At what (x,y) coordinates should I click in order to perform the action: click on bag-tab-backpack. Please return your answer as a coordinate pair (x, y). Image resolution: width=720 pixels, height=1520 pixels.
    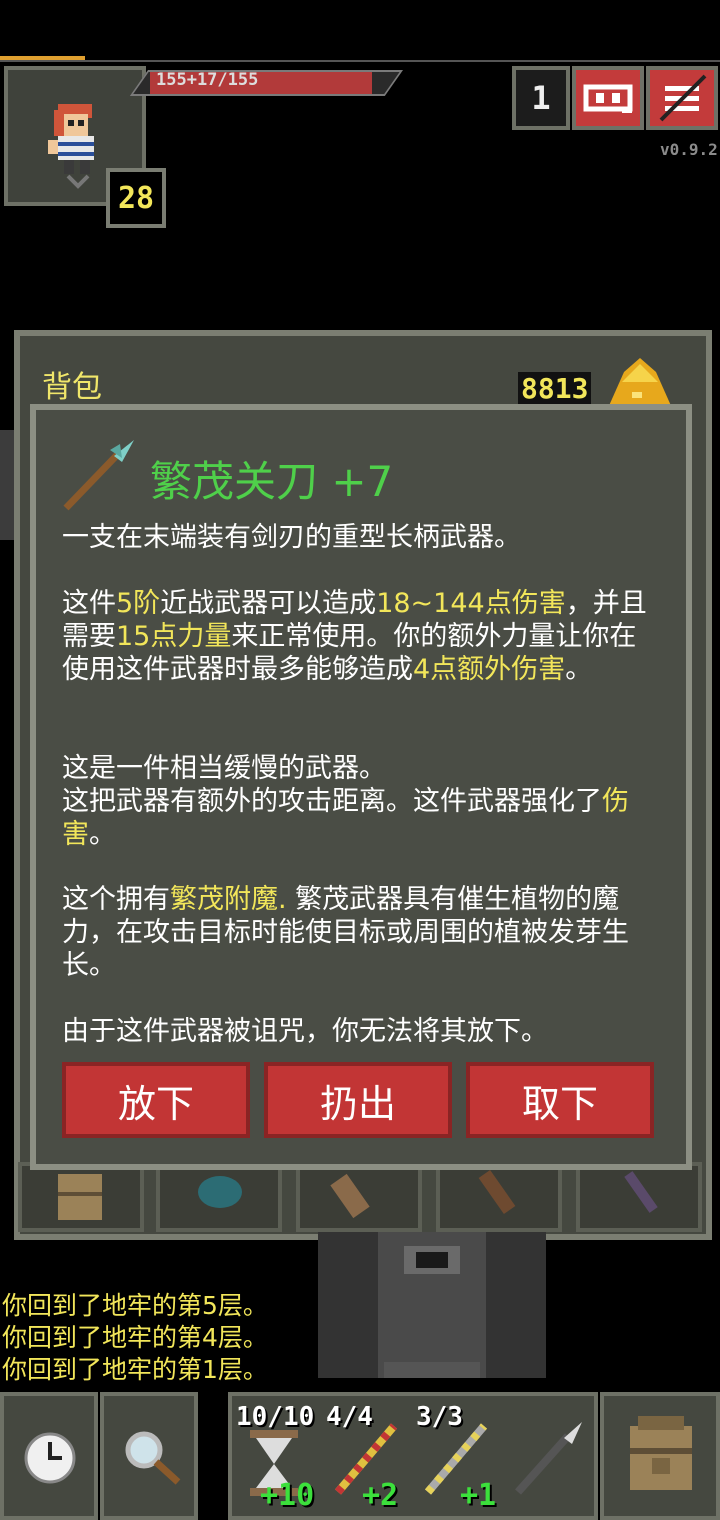
    Looking at the image, I should click on (81, 1197).